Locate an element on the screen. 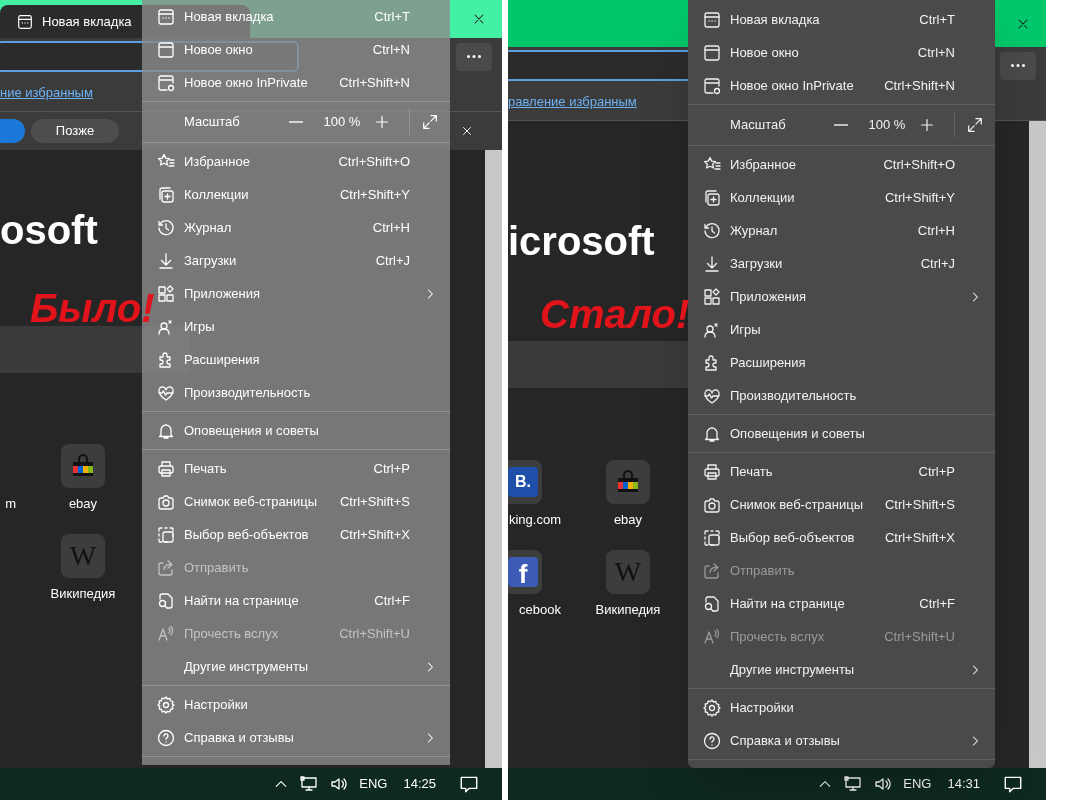 The height and width of the screenshot is (800, 1066). caption: Стало! is located at coordinates (615, 314).